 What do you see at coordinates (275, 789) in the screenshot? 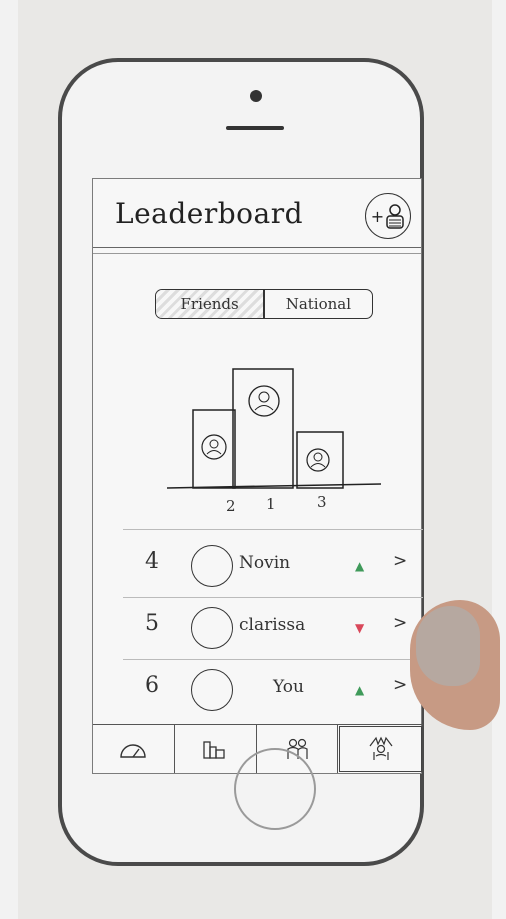
I see `home-button` at bounding box center [275, 789].